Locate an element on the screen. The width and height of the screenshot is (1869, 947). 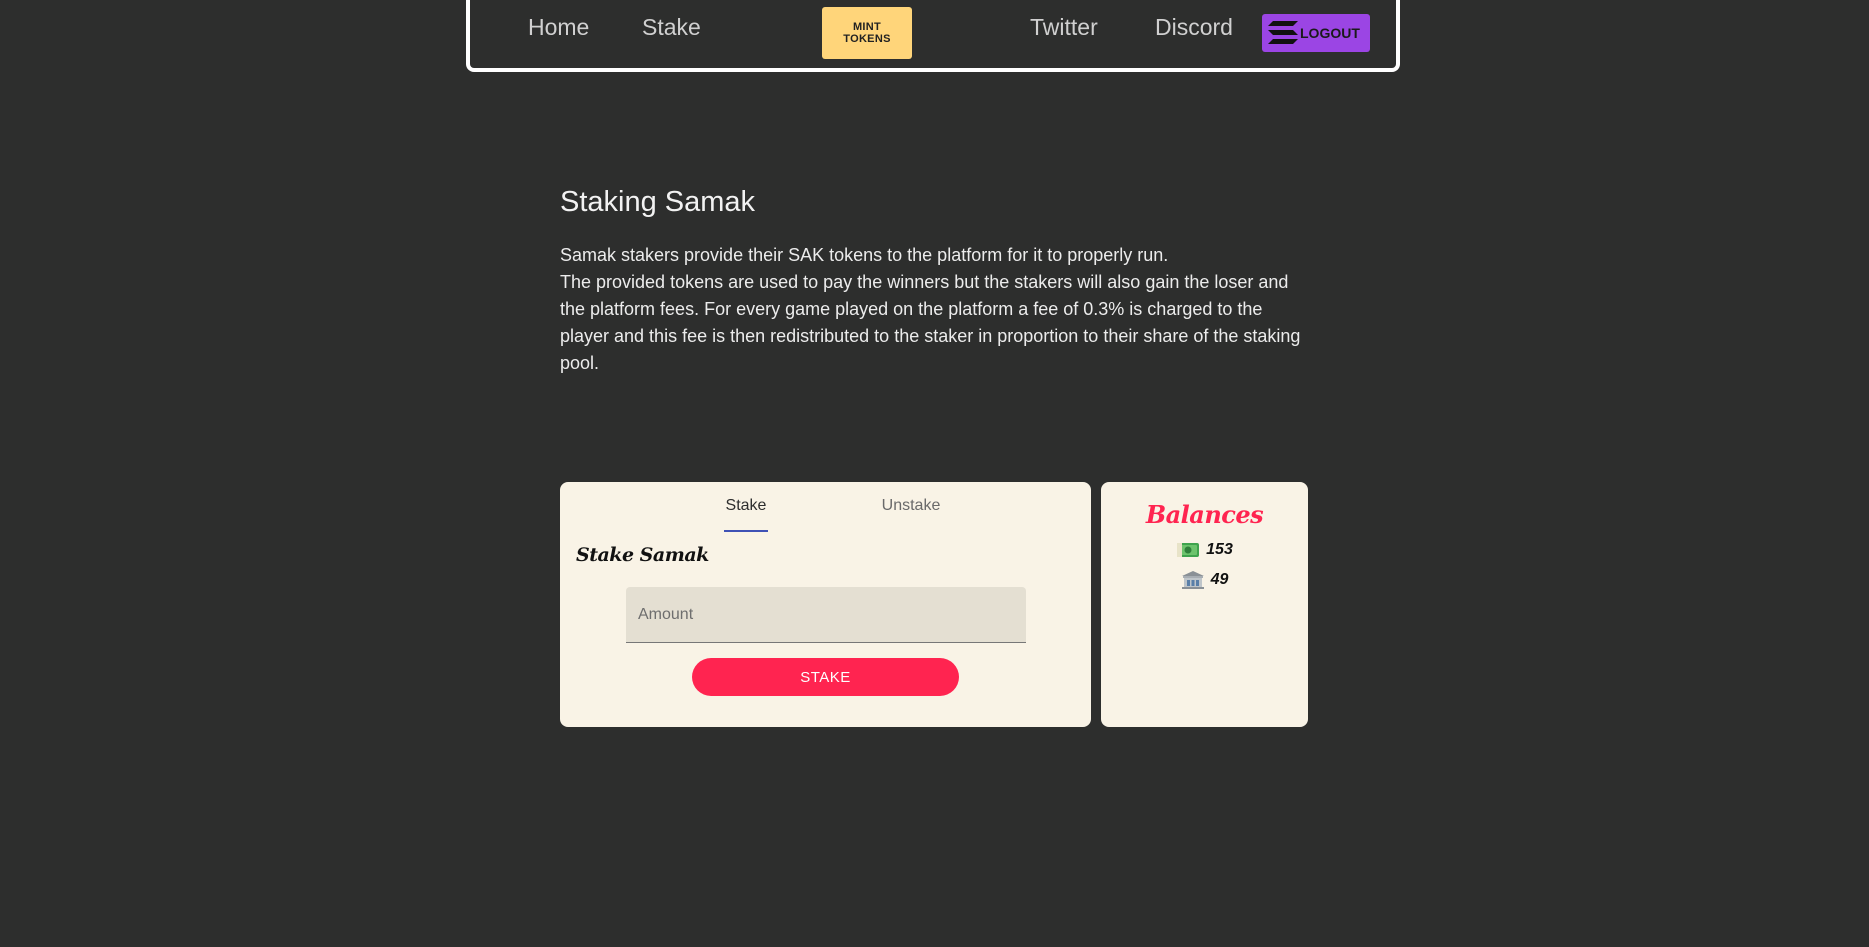
balance-value-money: 153 is located at coordinates (1219, 549).